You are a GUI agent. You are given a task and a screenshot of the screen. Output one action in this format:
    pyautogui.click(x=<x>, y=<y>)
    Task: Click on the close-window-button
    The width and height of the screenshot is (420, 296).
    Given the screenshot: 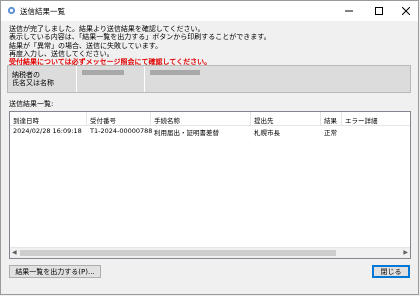 What is the action you would take?
    pyautogui.click(x=406, y=11)
    